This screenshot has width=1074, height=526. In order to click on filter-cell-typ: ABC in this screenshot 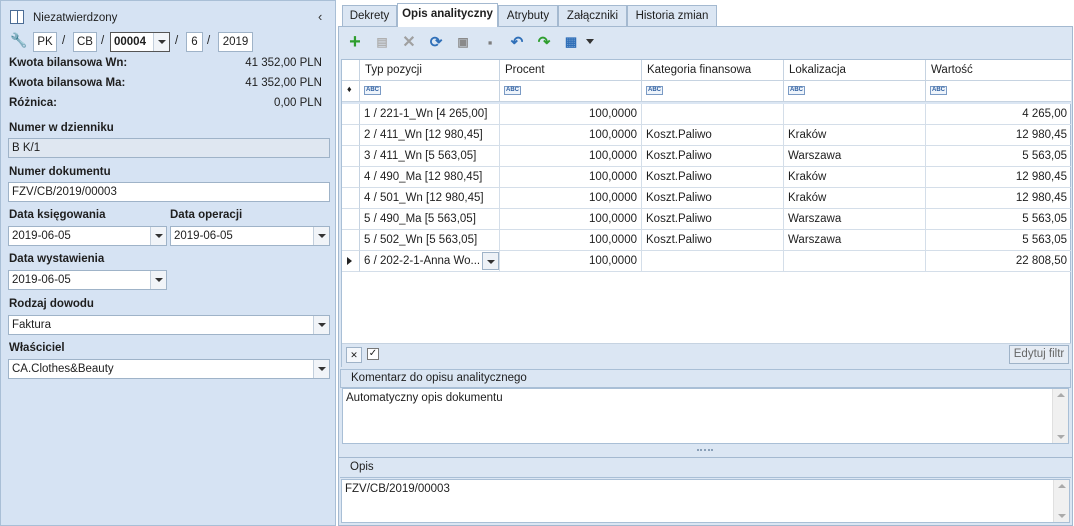, I will do `click(430, 91)`.